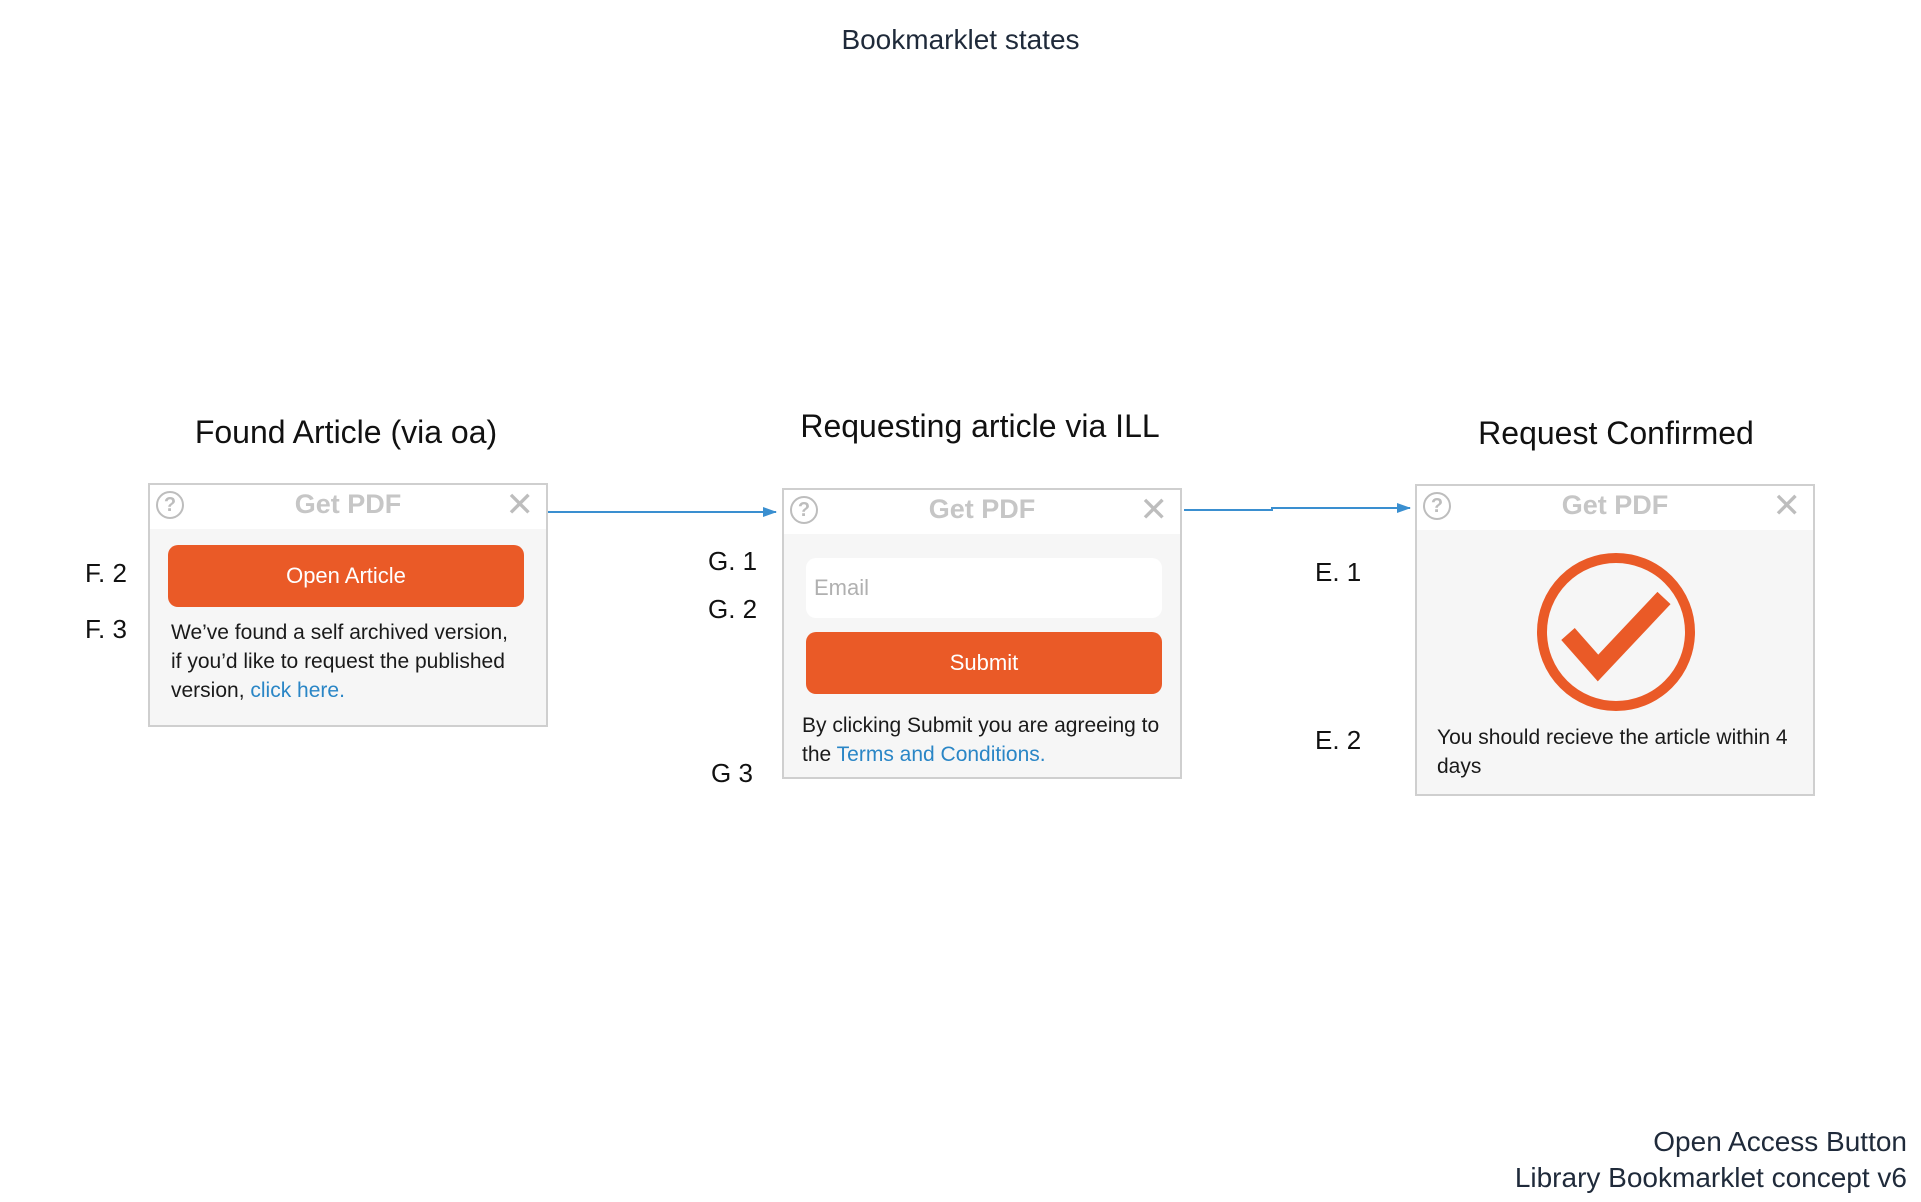 The width and height of the screenshot is (1921, 1202). I want to click on label-g2: G. 2, so click(733, 609).